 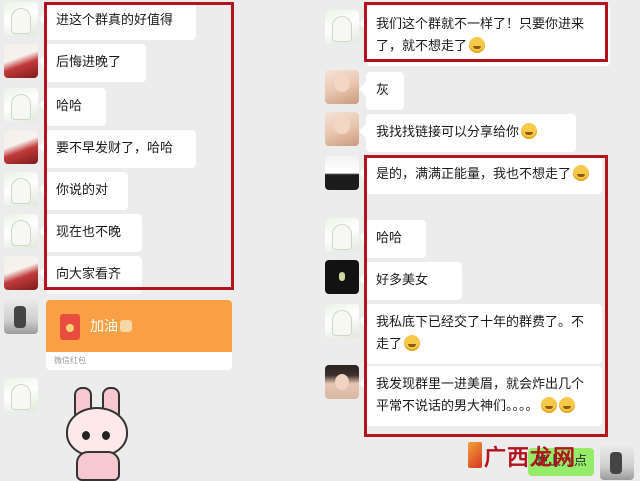 I want to click on hand-icon, so click(x=126, y=326).